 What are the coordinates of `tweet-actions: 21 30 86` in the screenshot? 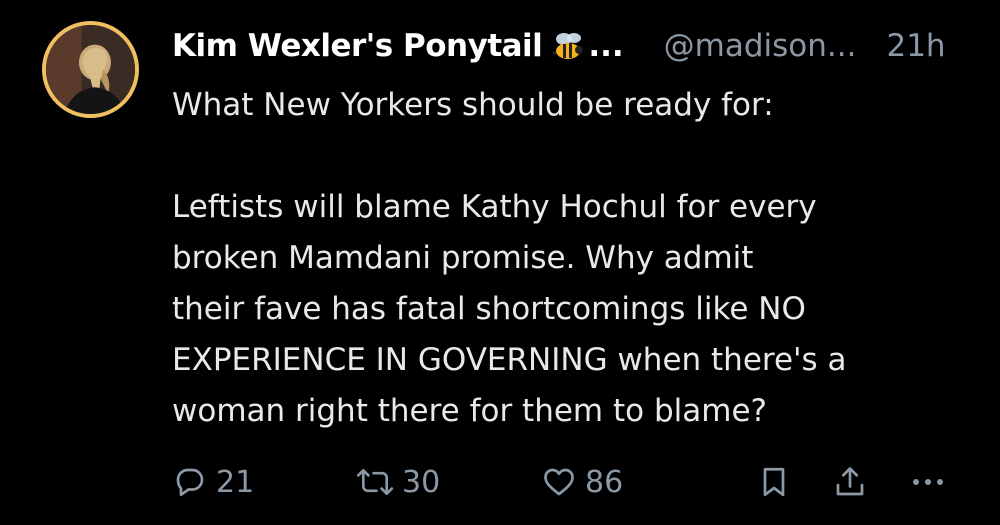 It's located at (500, 482).